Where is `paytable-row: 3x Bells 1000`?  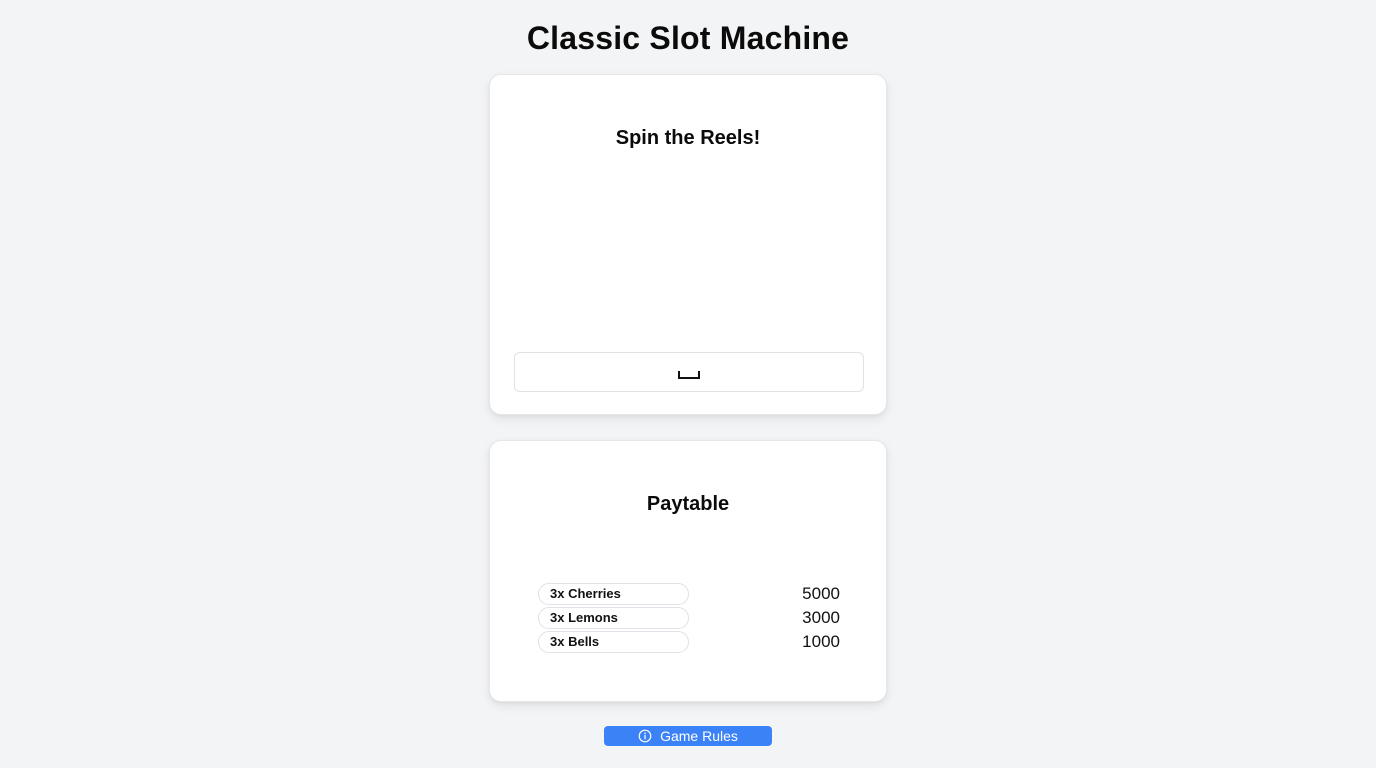
paytable-row: 3x Bells 1000 is located at coordinates (689, 642).